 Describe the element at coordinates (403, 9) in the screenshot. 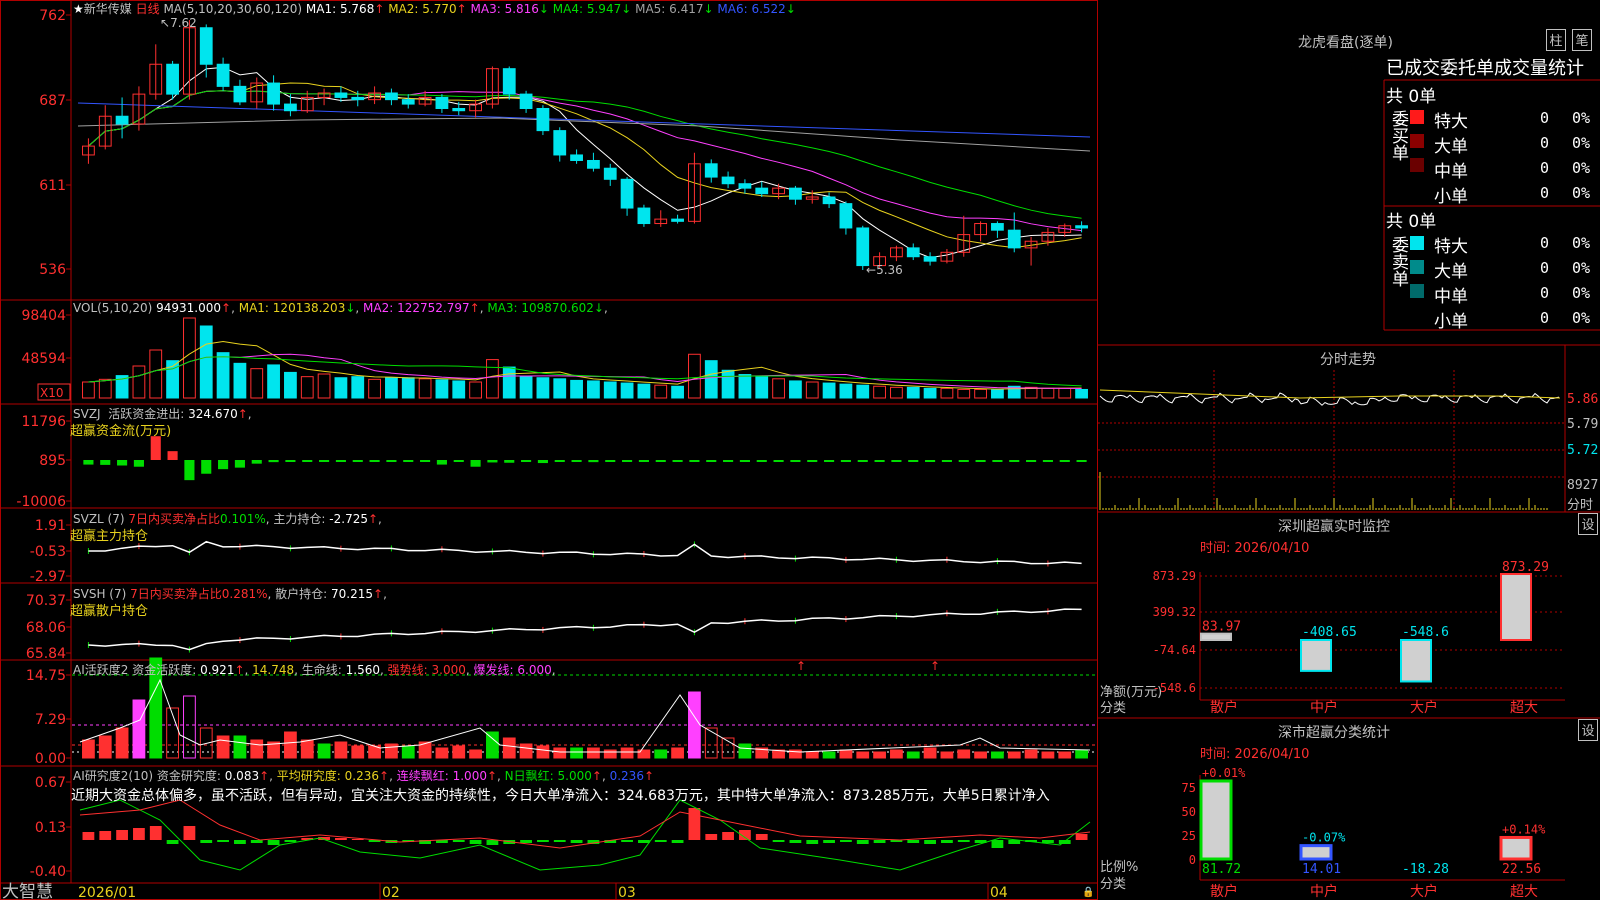

I see `ma-label: MA2:` at that location.